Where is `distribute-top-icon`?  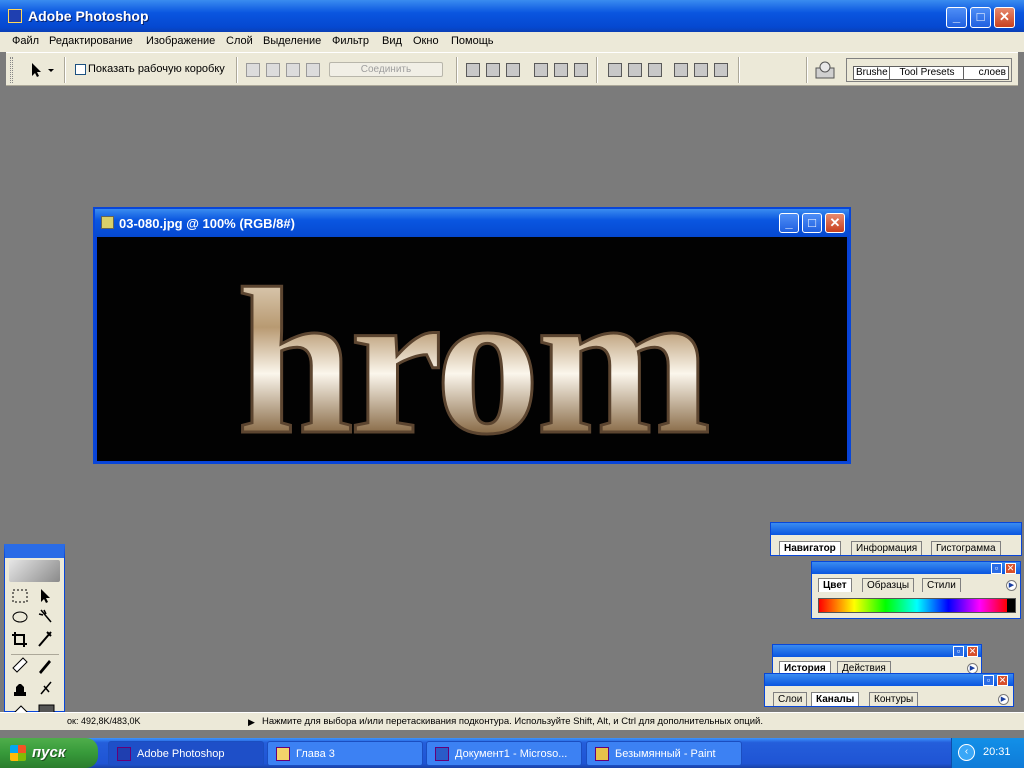
distribute-top-icon is located at coordinates (615, 70).